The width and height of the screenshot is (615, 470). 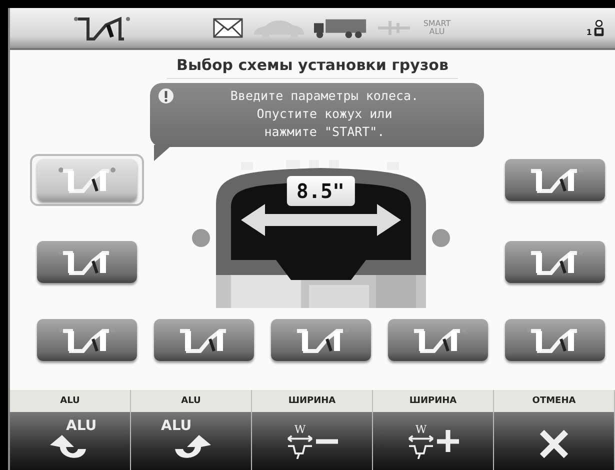 I want to click on plus-icon, so click(x=448, y=441).